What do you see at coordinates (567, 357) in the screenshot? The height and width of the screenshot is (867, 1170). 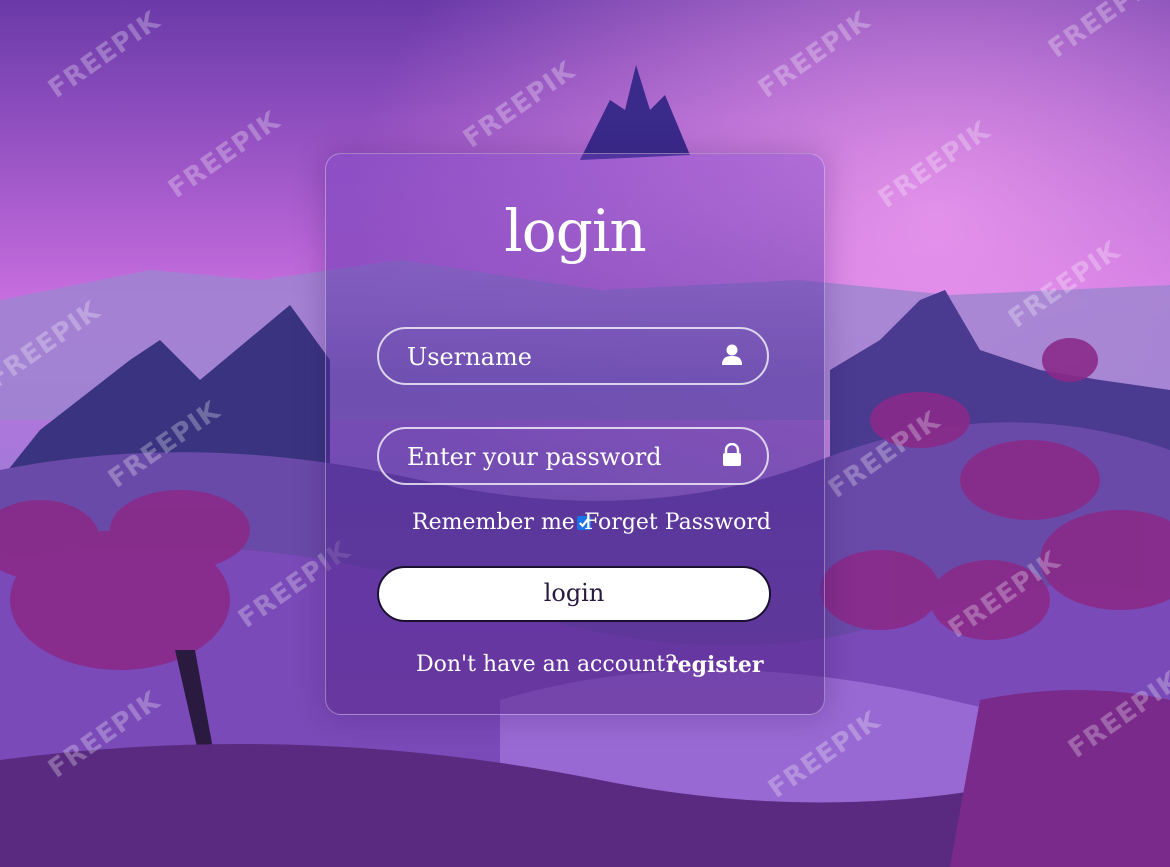 I see `username-input` at bounding box center [567, 357].